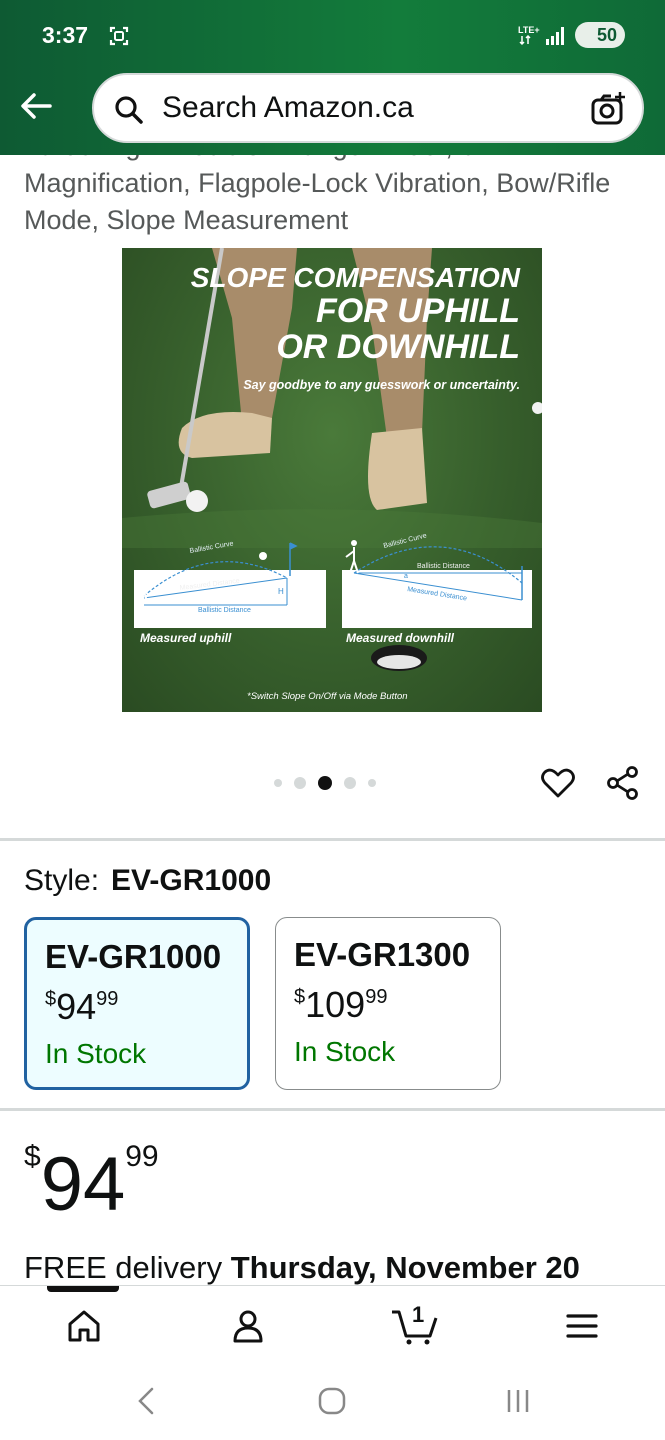 The image size is (665, 1440). I want to click on delivery-prefix: FREE delivery, so click(123, 1267).